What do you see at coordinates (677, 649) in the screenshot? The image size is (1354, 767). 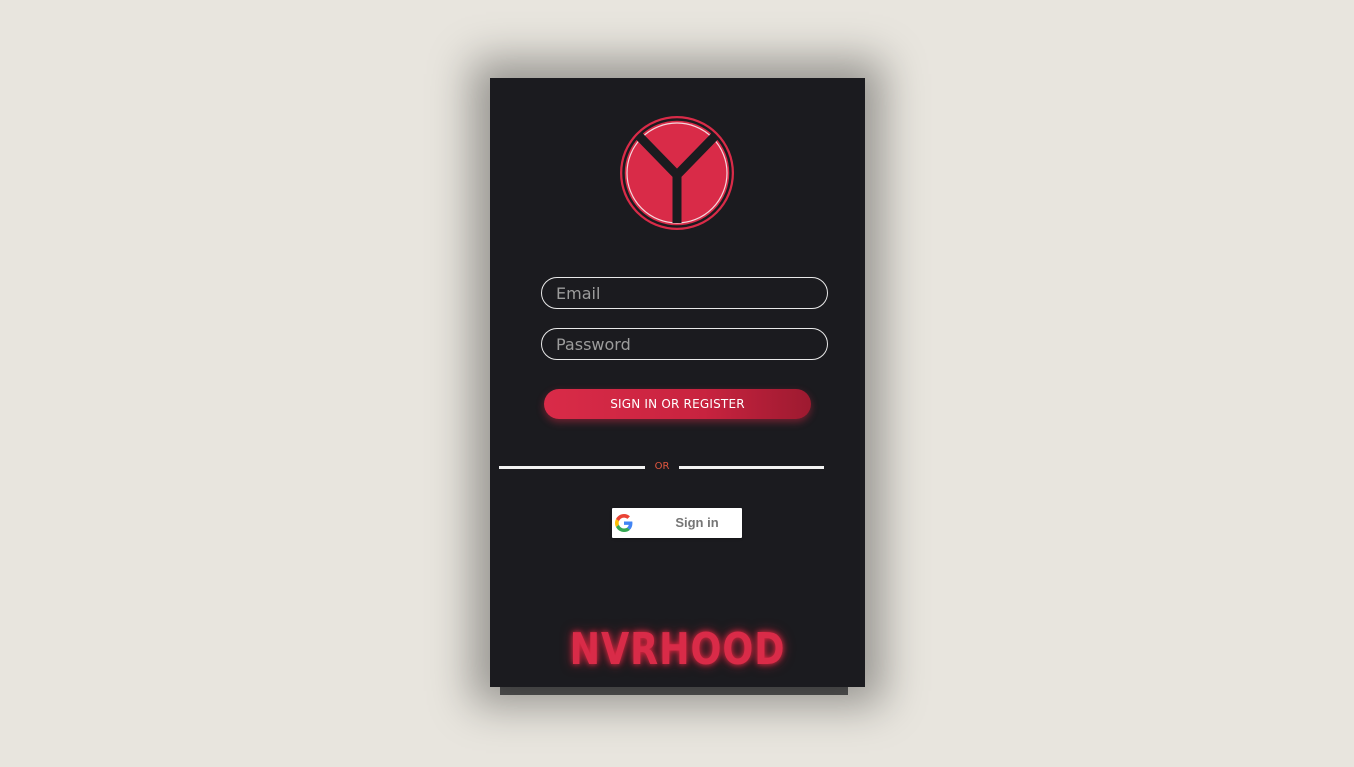 I see `brand-wordmark: NVRHOOD` at bounding box center [677, 649].